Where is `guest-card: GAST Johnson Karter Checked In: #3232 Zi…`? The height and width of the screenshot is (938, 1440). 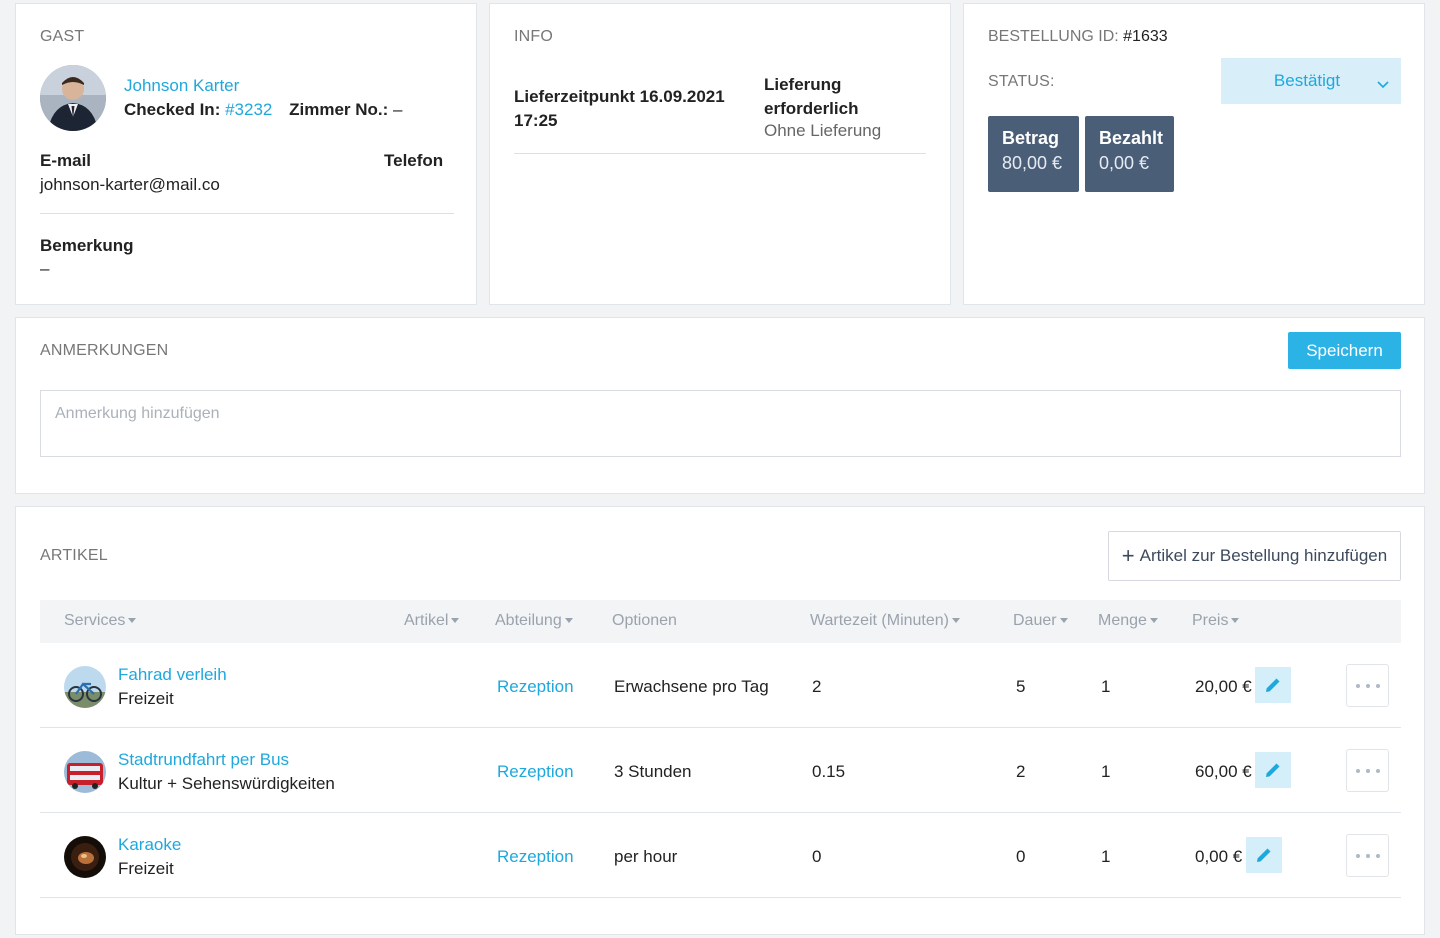 guest-card: GAST Johnson Karter Checked In: #3232 Zi… is located at coordinates (246, 154).